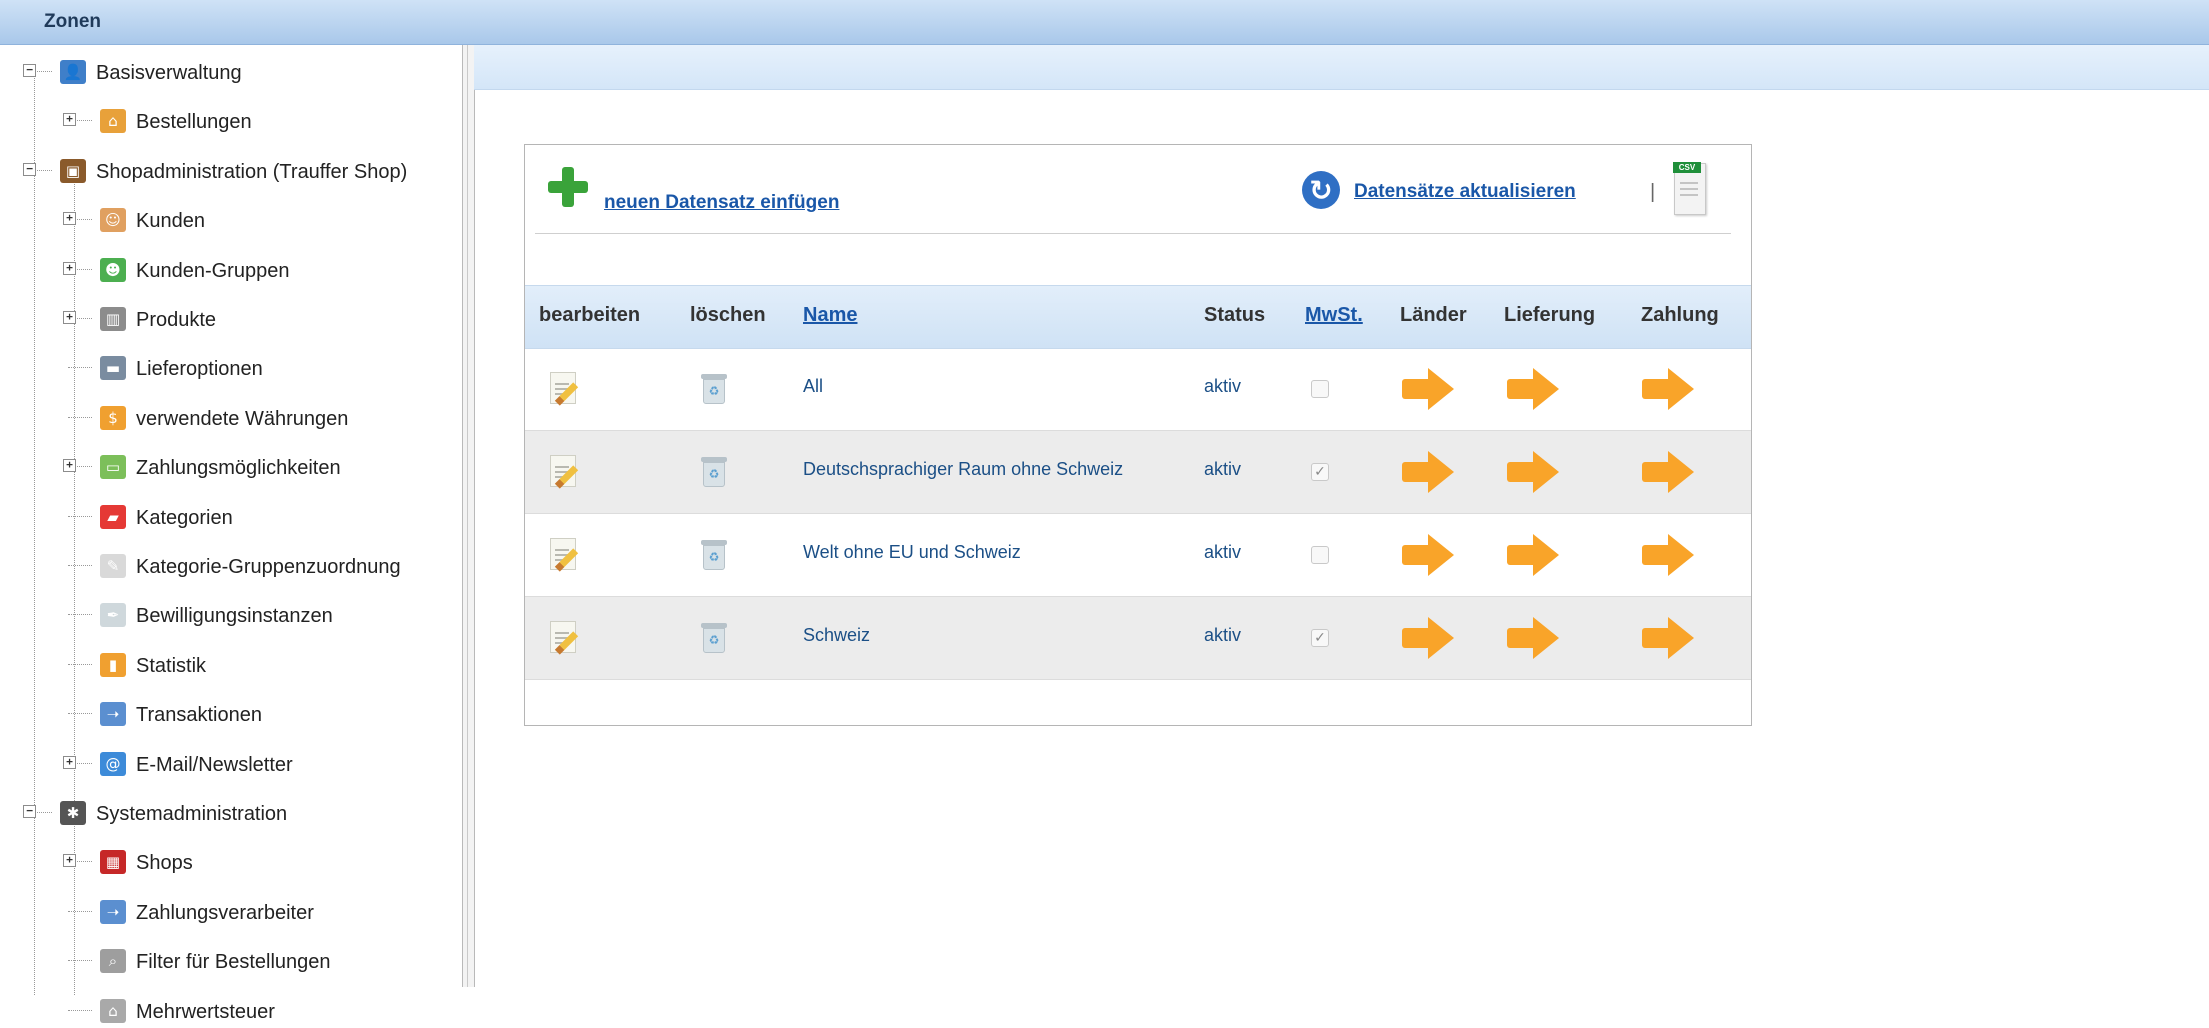 This screenshot has height=1028, width=2209. I want to click on column-header-bearbeiten: bearbeiten, so click(590, 315).